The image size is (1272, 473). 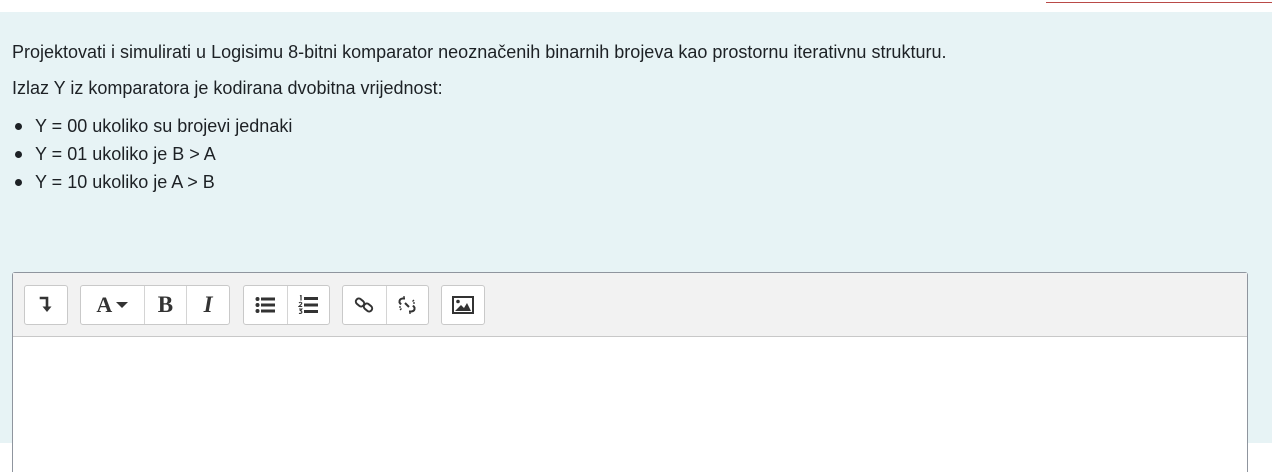 What do you see at coordinates (125, 154) in the screenshot?
I see `list-item-text: Y = 01 ukoliko je B > A` at bounding box center [125, 154].